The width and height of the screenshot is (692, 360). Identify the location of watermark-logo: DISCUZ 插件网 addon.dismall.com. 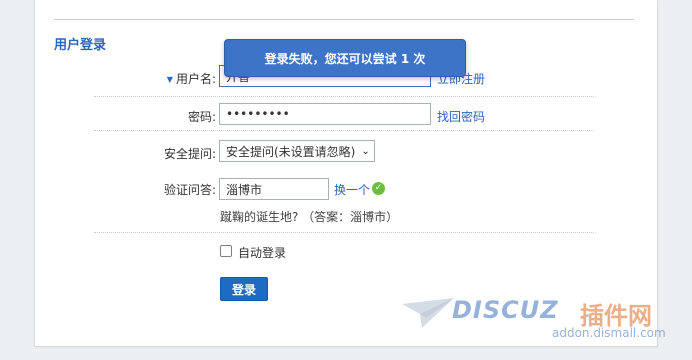
(545, 319).